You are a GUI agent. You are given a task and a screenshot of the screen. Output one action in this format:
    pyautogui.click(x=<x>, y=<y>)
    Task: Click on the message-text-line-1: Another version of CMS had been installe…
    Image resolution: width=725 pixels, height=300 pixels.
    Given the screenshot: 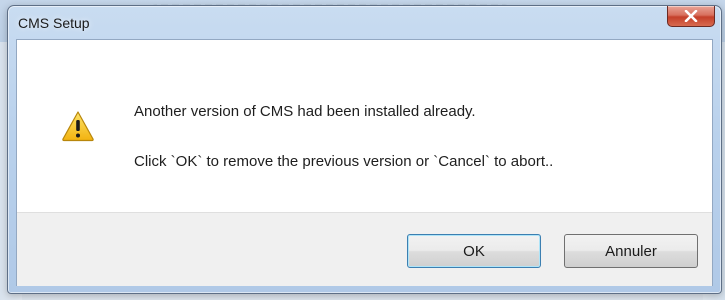 What is the action you would take?
    pyautogui.click(x=305, y=111)
    